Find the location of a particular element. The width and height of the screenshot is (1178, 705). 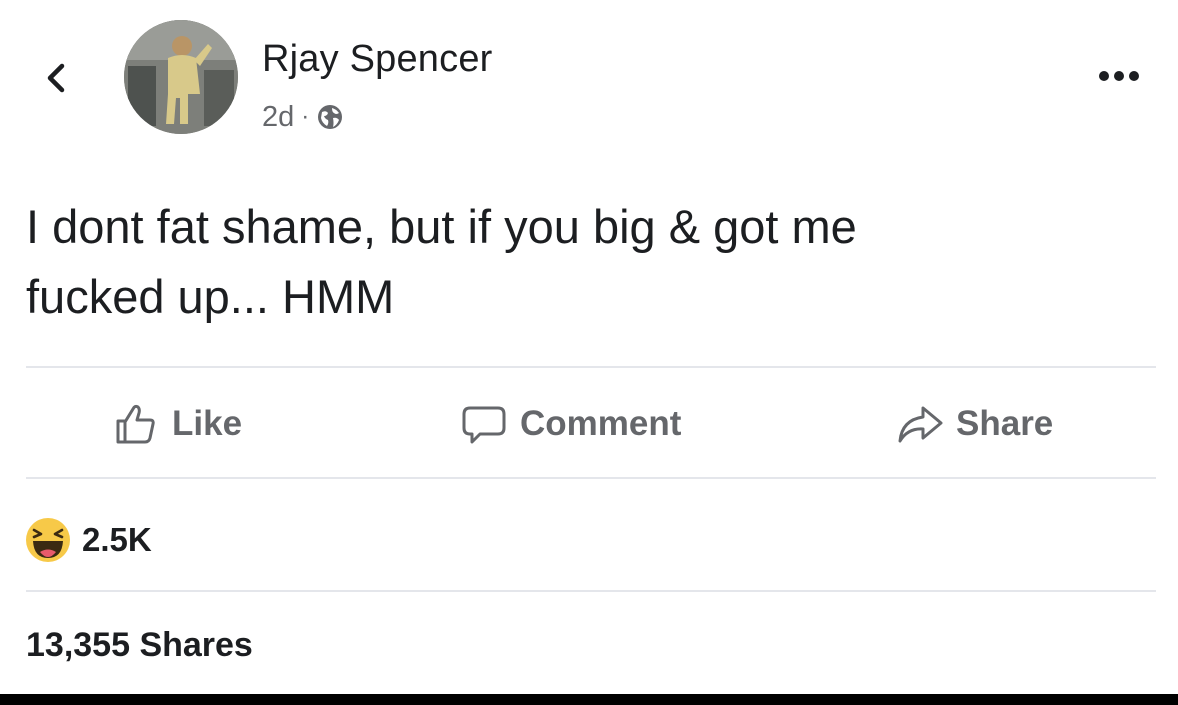

post-meta: 2d · is located at coordinates (303, 117).